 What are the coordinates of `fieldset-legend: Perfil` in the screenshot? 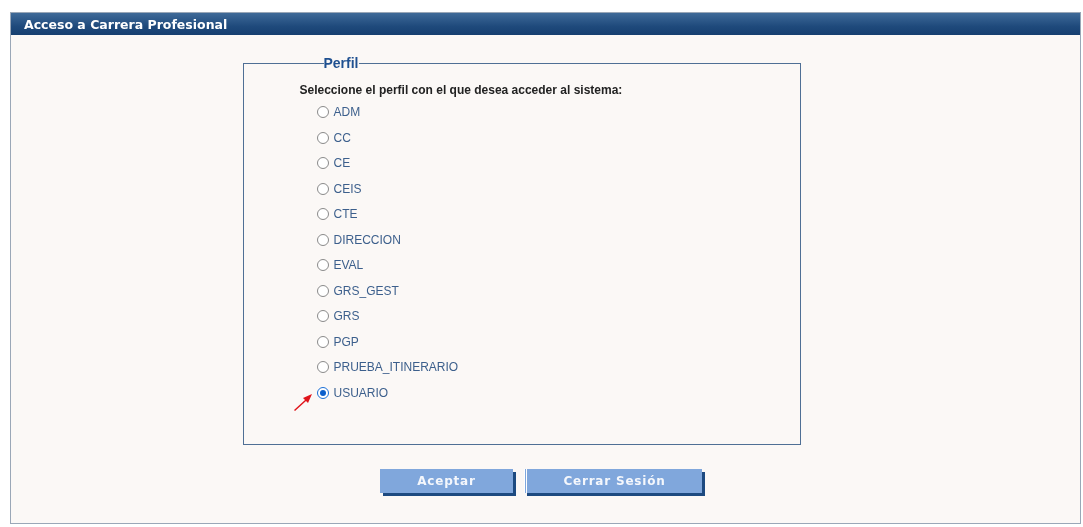 It's located at (341, 63).